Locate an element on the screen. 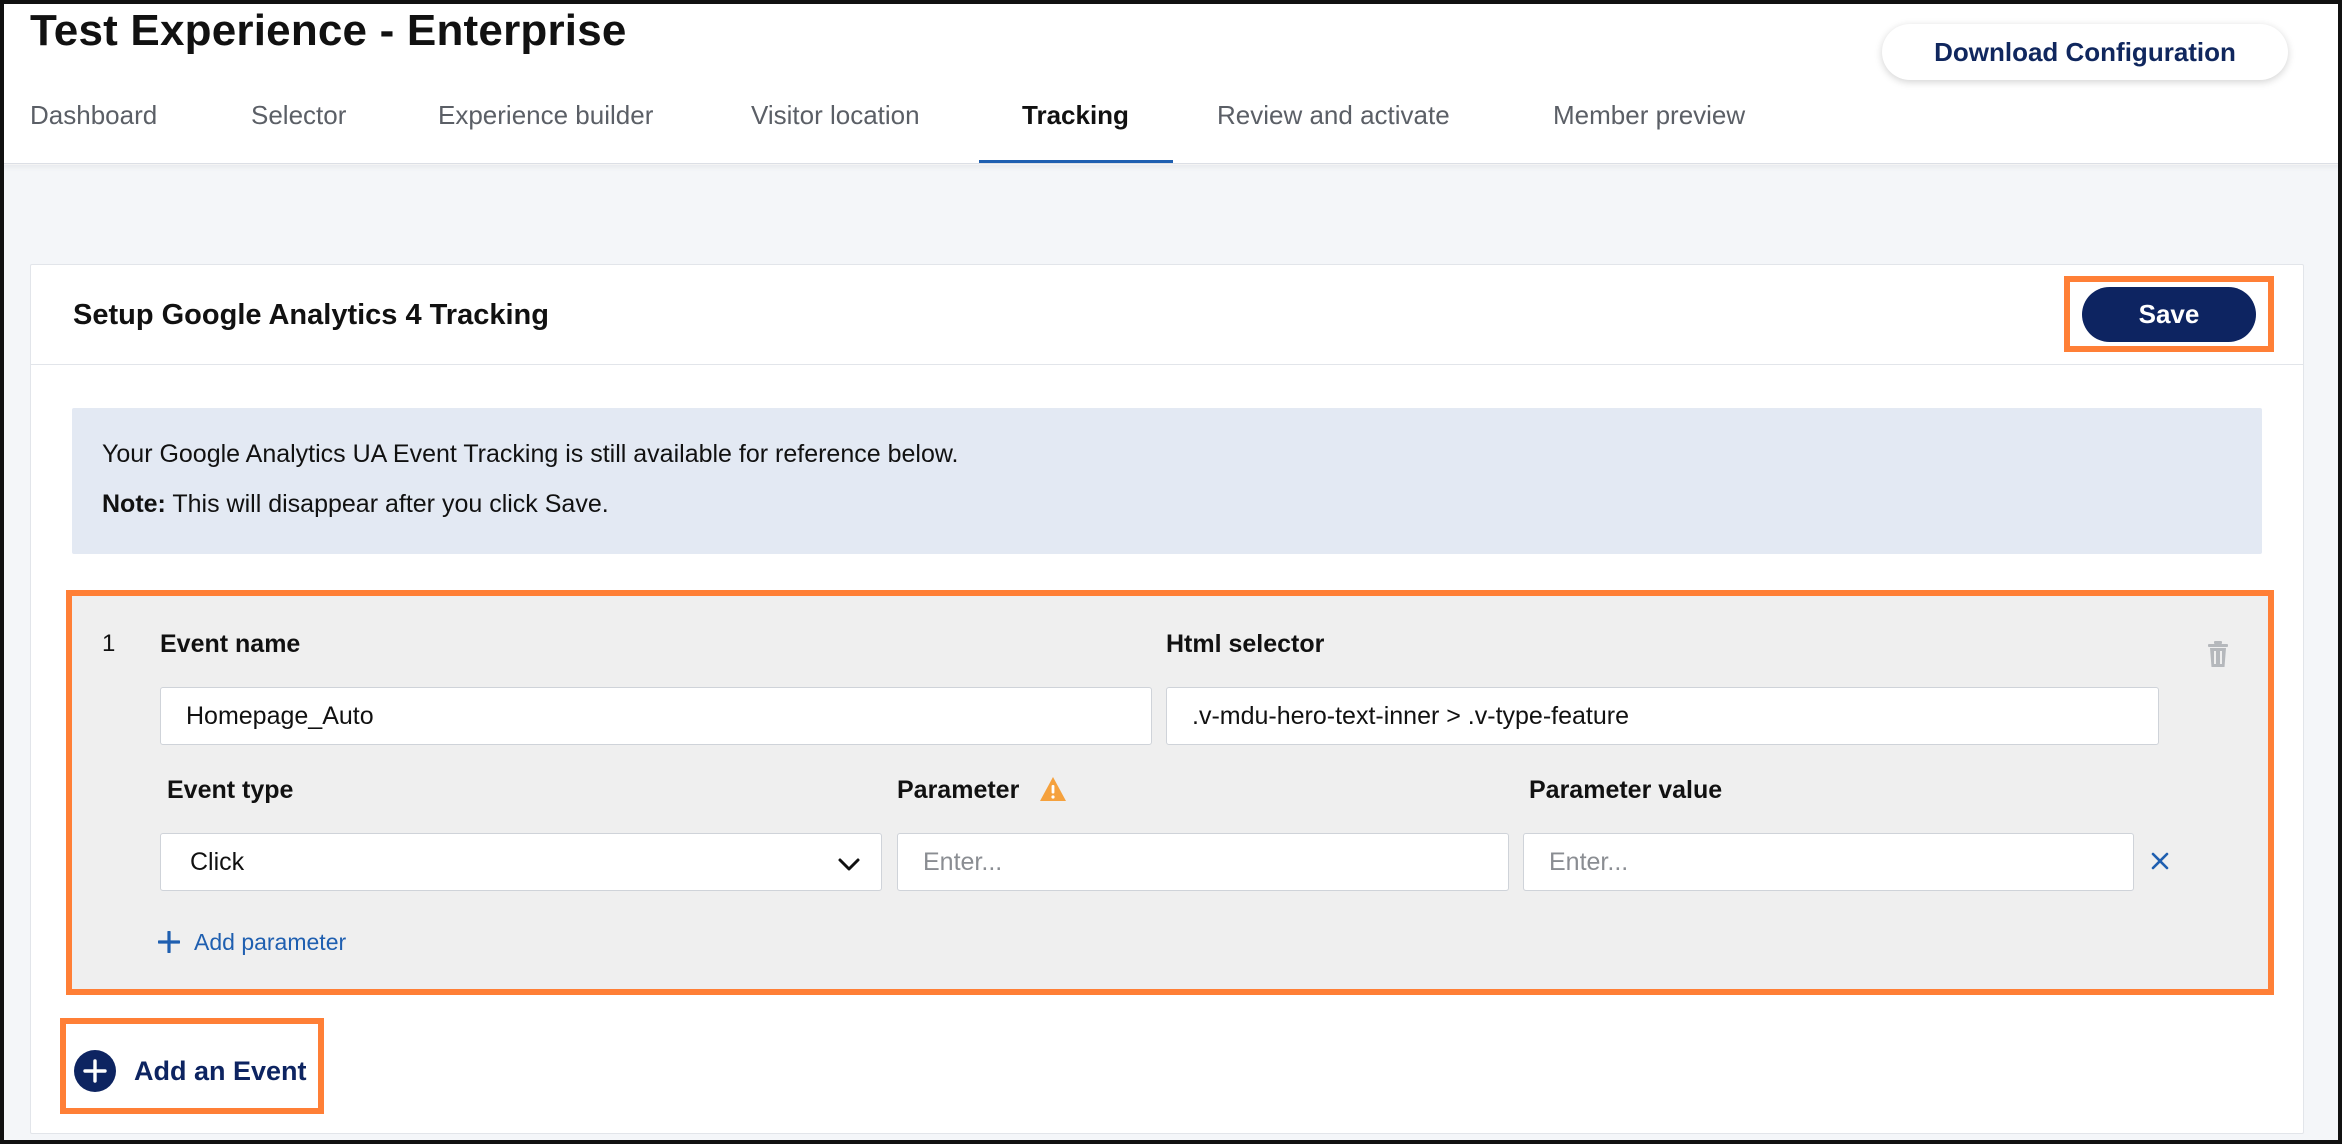 This screenshot has width=2342, height=1144. add-parameter-button: Add parameter is located at coordinates (252, 942).